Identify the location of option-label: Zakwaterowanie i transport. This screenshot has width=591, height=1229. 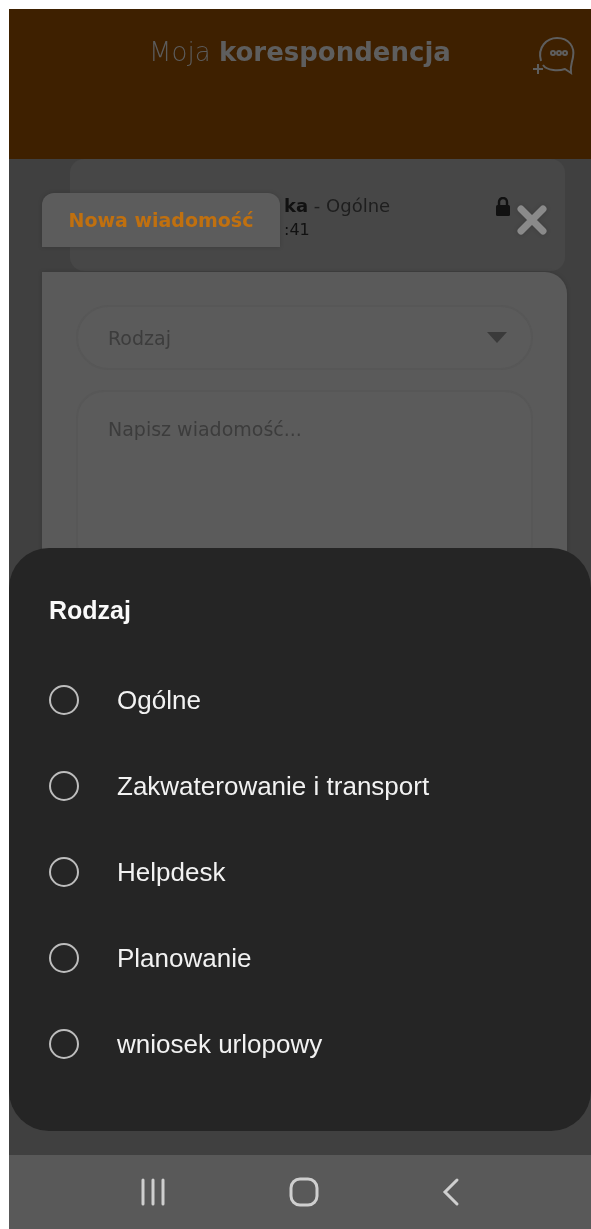
(273, 786).